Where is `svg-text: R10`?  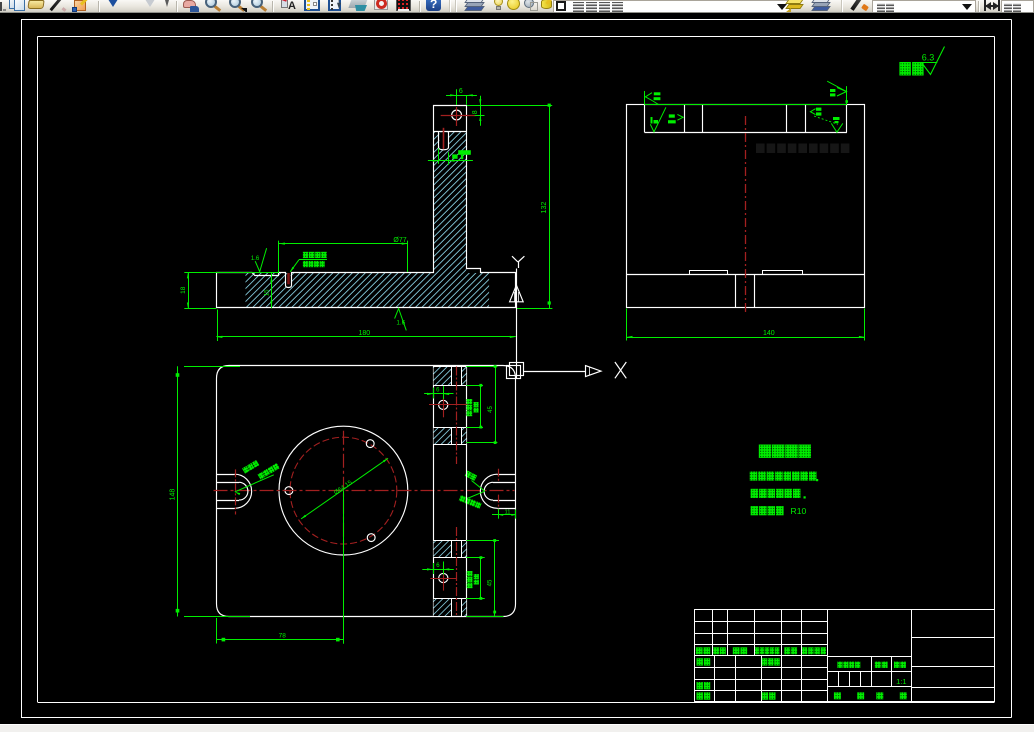
svg-text: R10 is located at coordinates (799, 511).